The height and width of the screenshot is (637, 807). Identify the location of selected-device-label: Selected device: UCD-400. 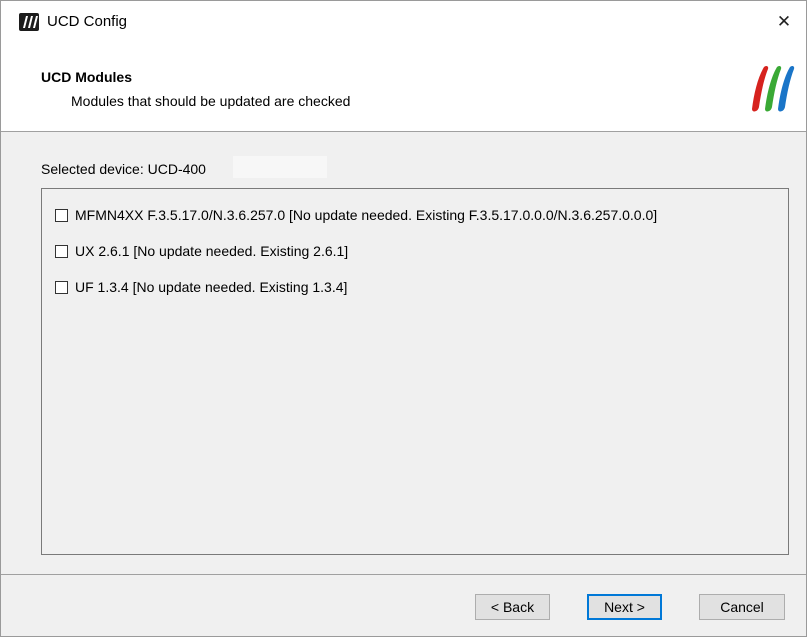
(123, 169).